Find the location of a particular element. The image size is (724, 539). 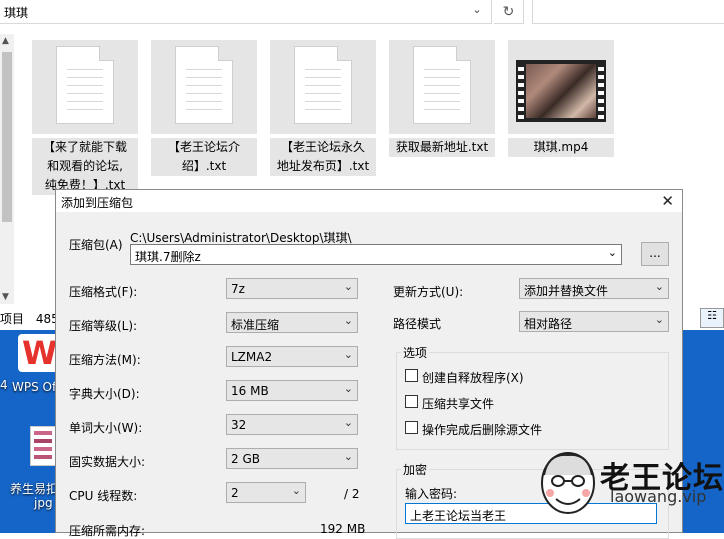

vertical-scrollbar: ▲ ▼ is located at coordinates (7, 169).